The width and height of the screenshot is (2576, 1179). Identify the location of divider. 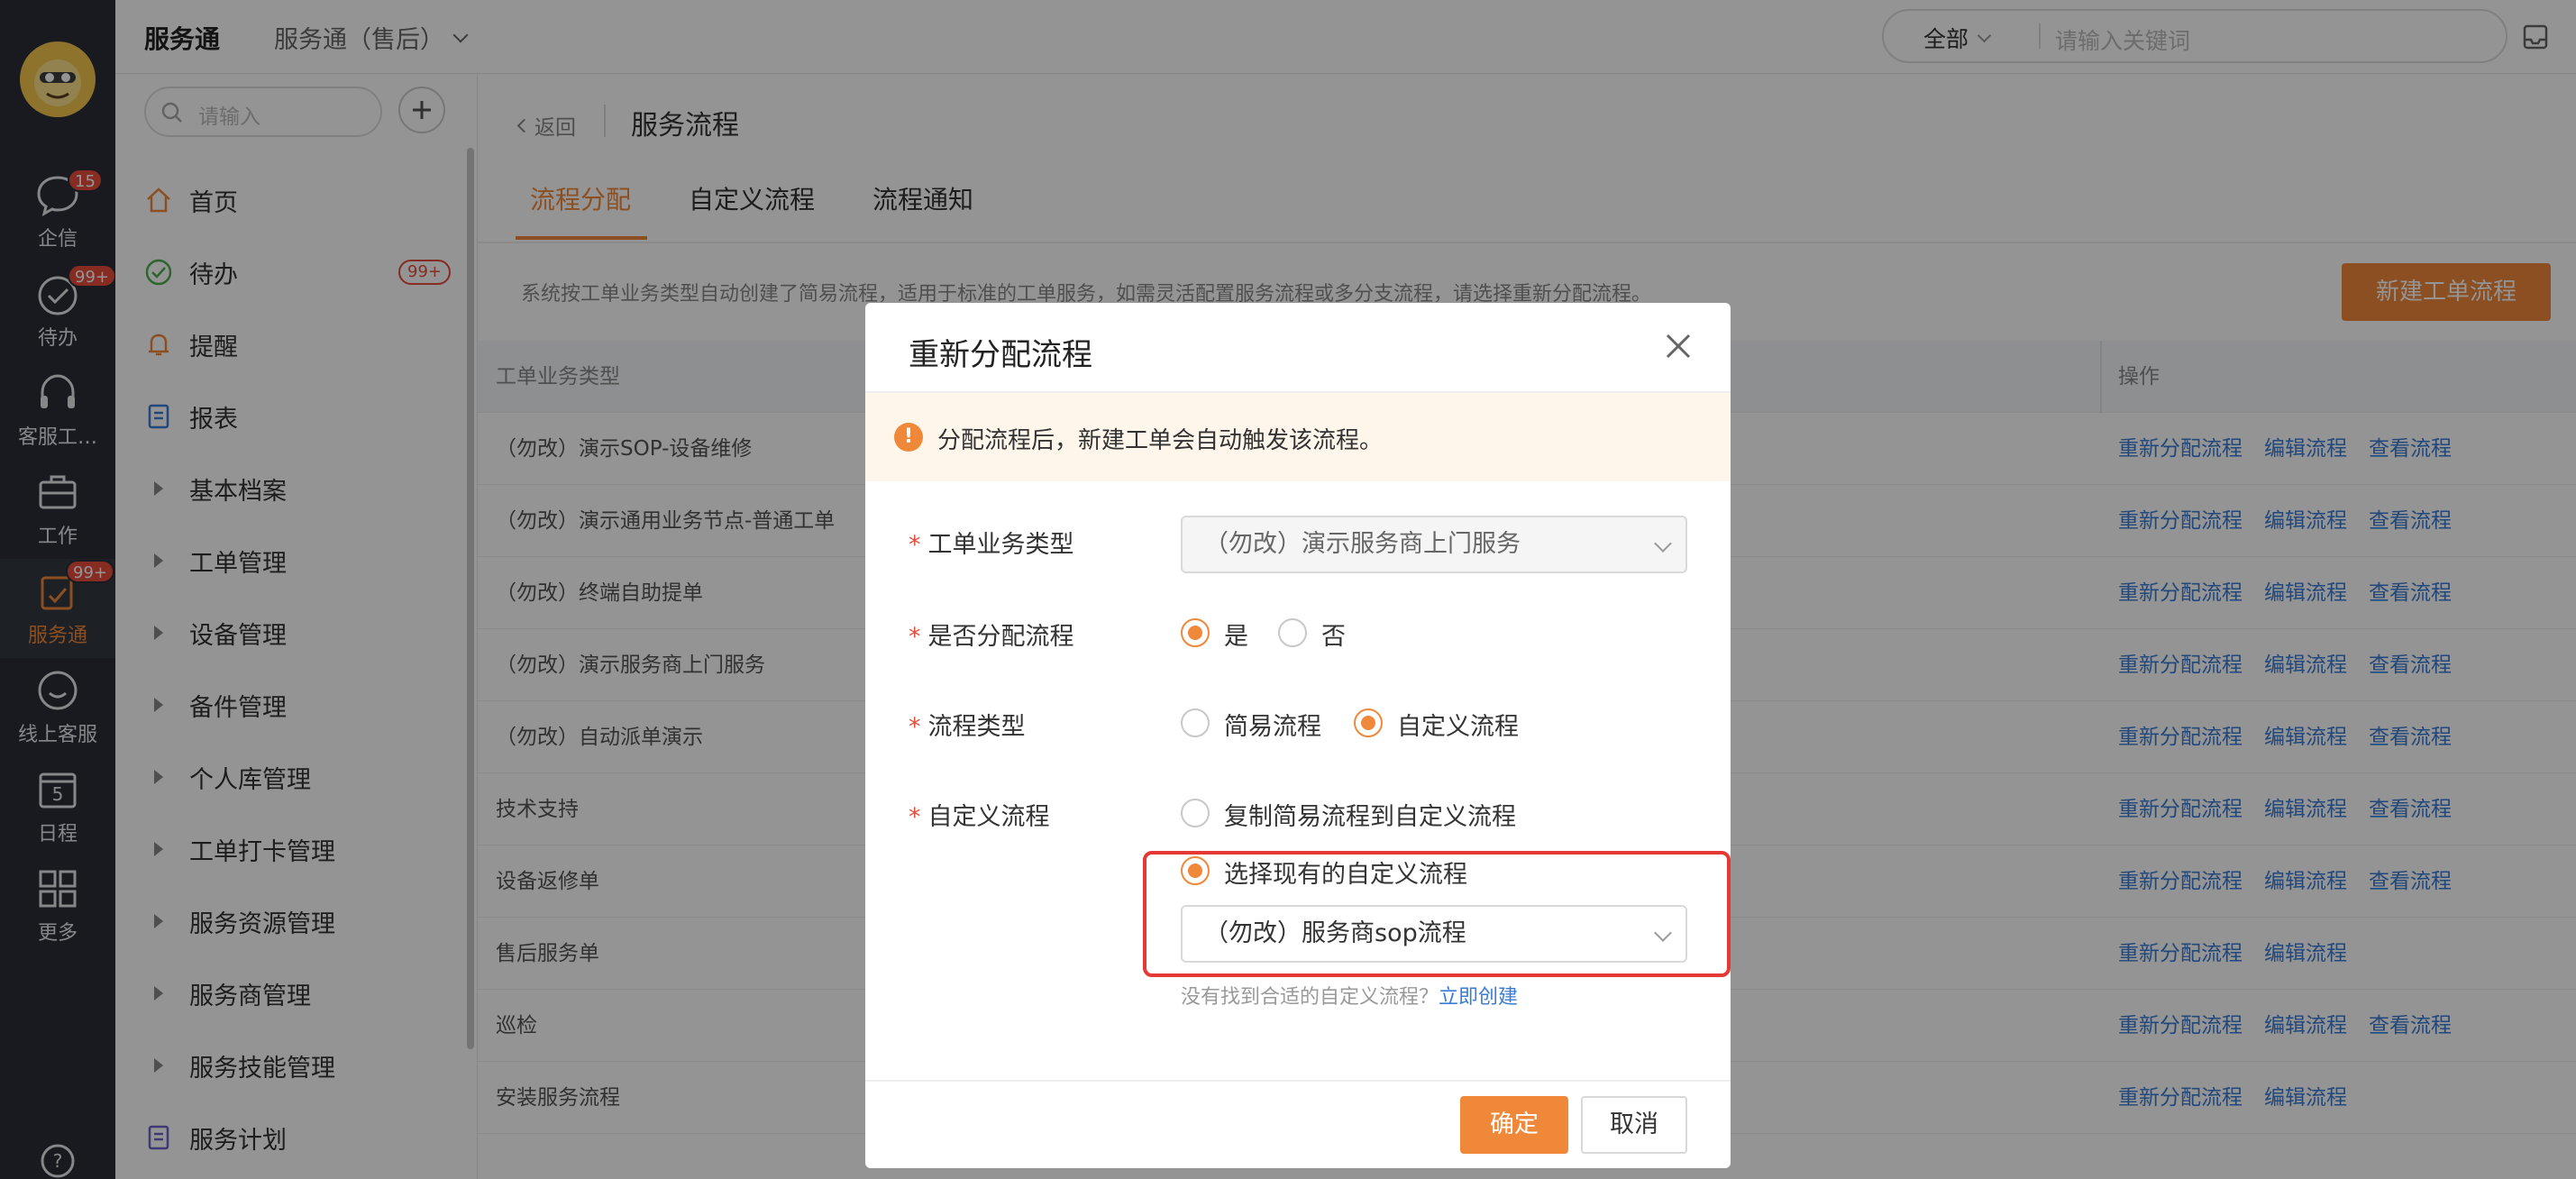
(1298, 1081).